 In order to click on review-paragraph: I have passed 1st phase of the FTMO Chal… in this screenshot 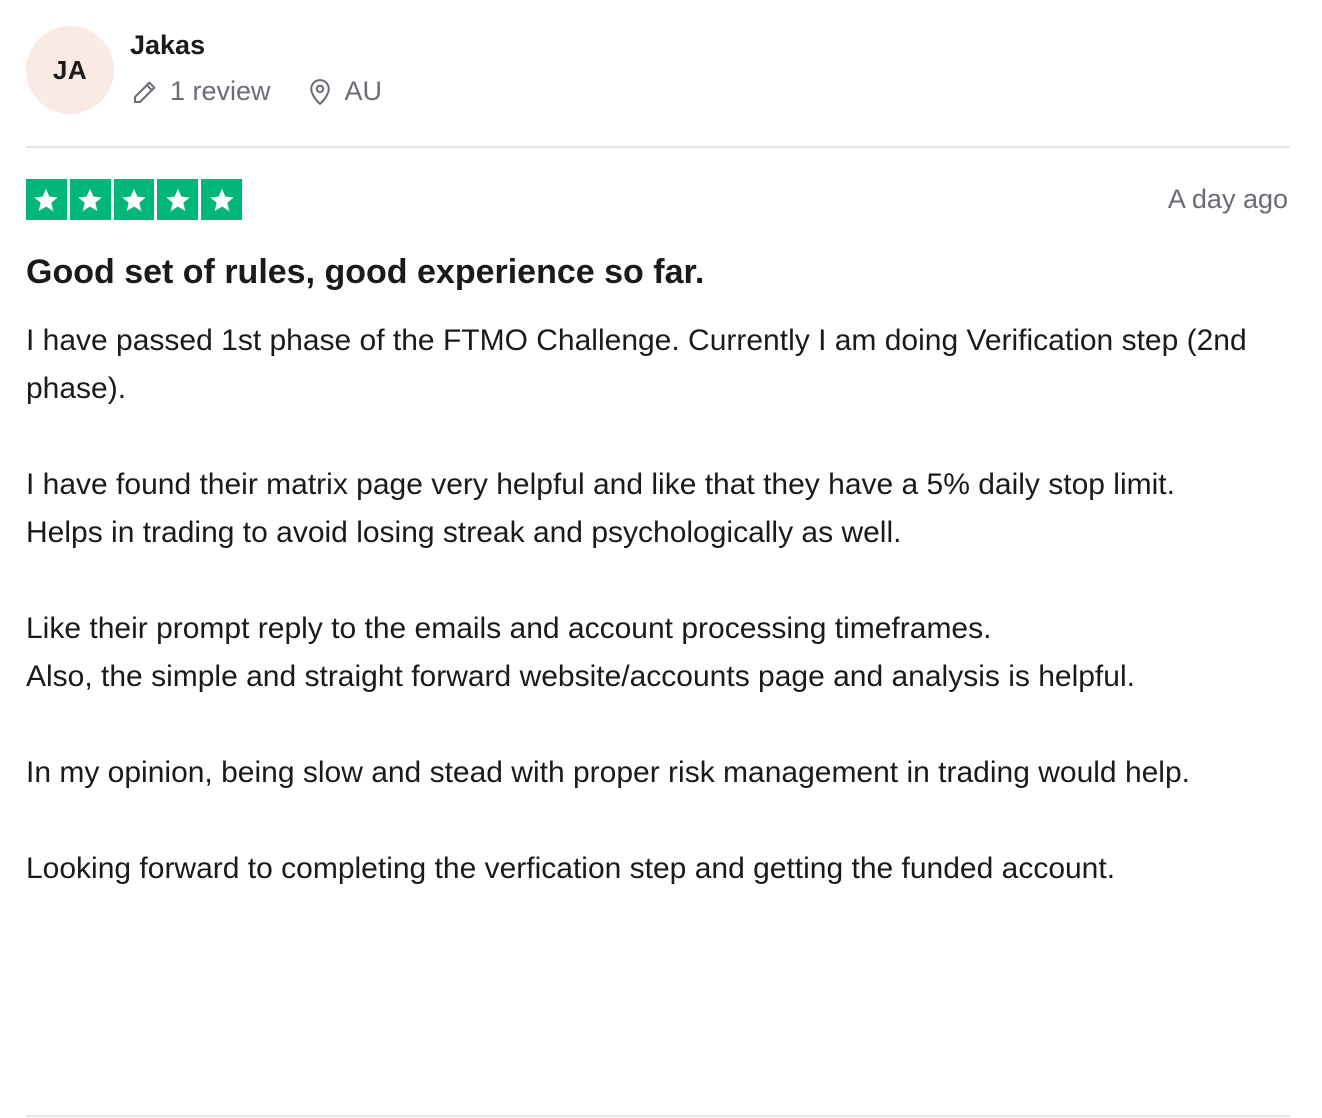, I will do `click(636, 364)`.